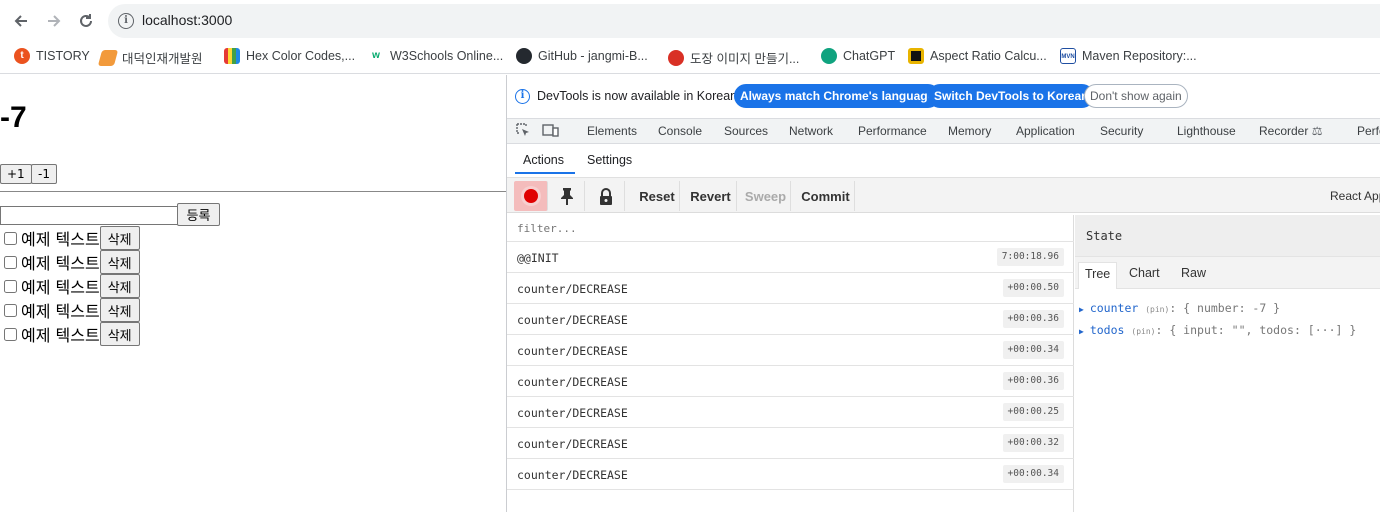  What do you see at coordinates (1011, 96) in the screenshot?
I see `switch-korean-button: Switch DevTools to Korean` at bounding box center [1011, 96].